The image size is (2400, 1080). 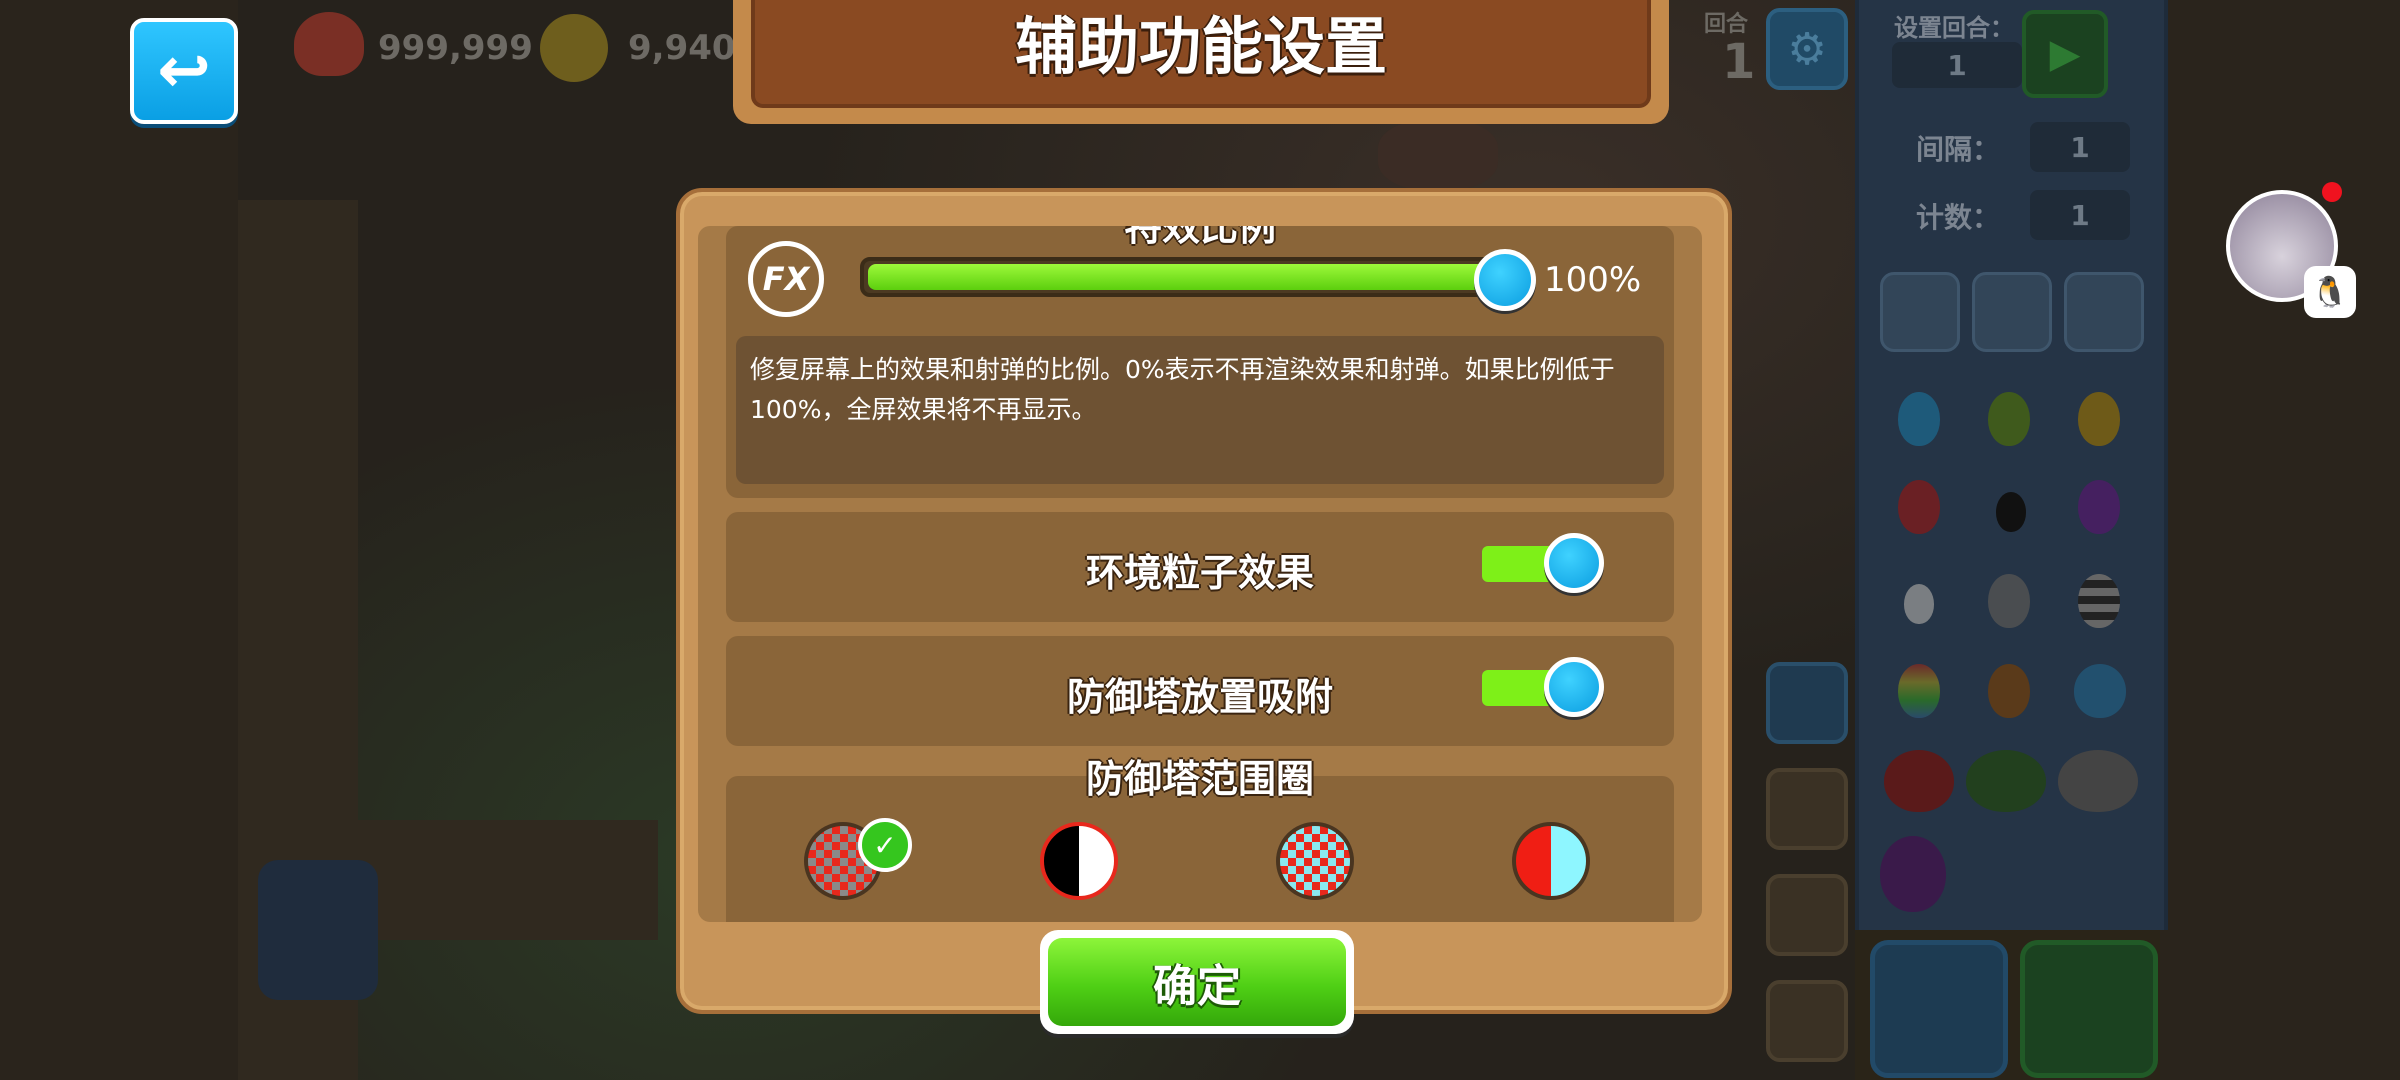 What do you see at coordinates (2332, 192) in the screenshot?
I see `notification-dot` at bounding box center [2332, 192].